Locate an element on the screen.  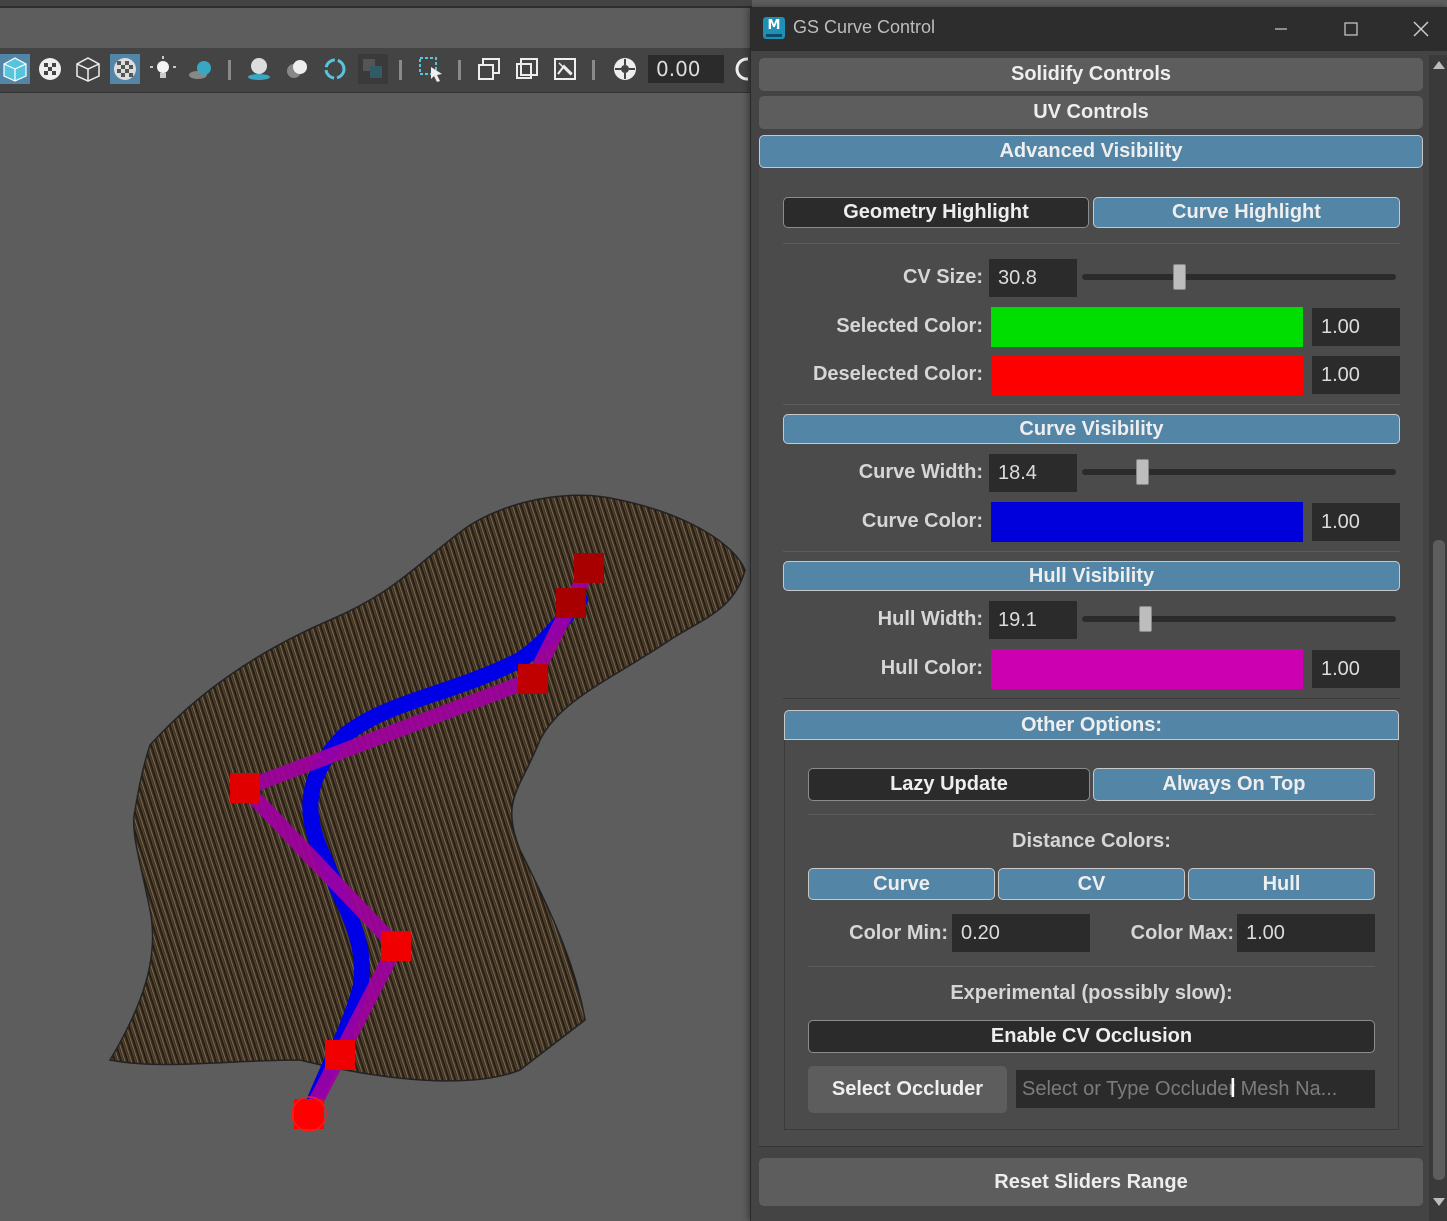
solidify-controls-section: Solidify Controls is located at coordinates (1091, 74).